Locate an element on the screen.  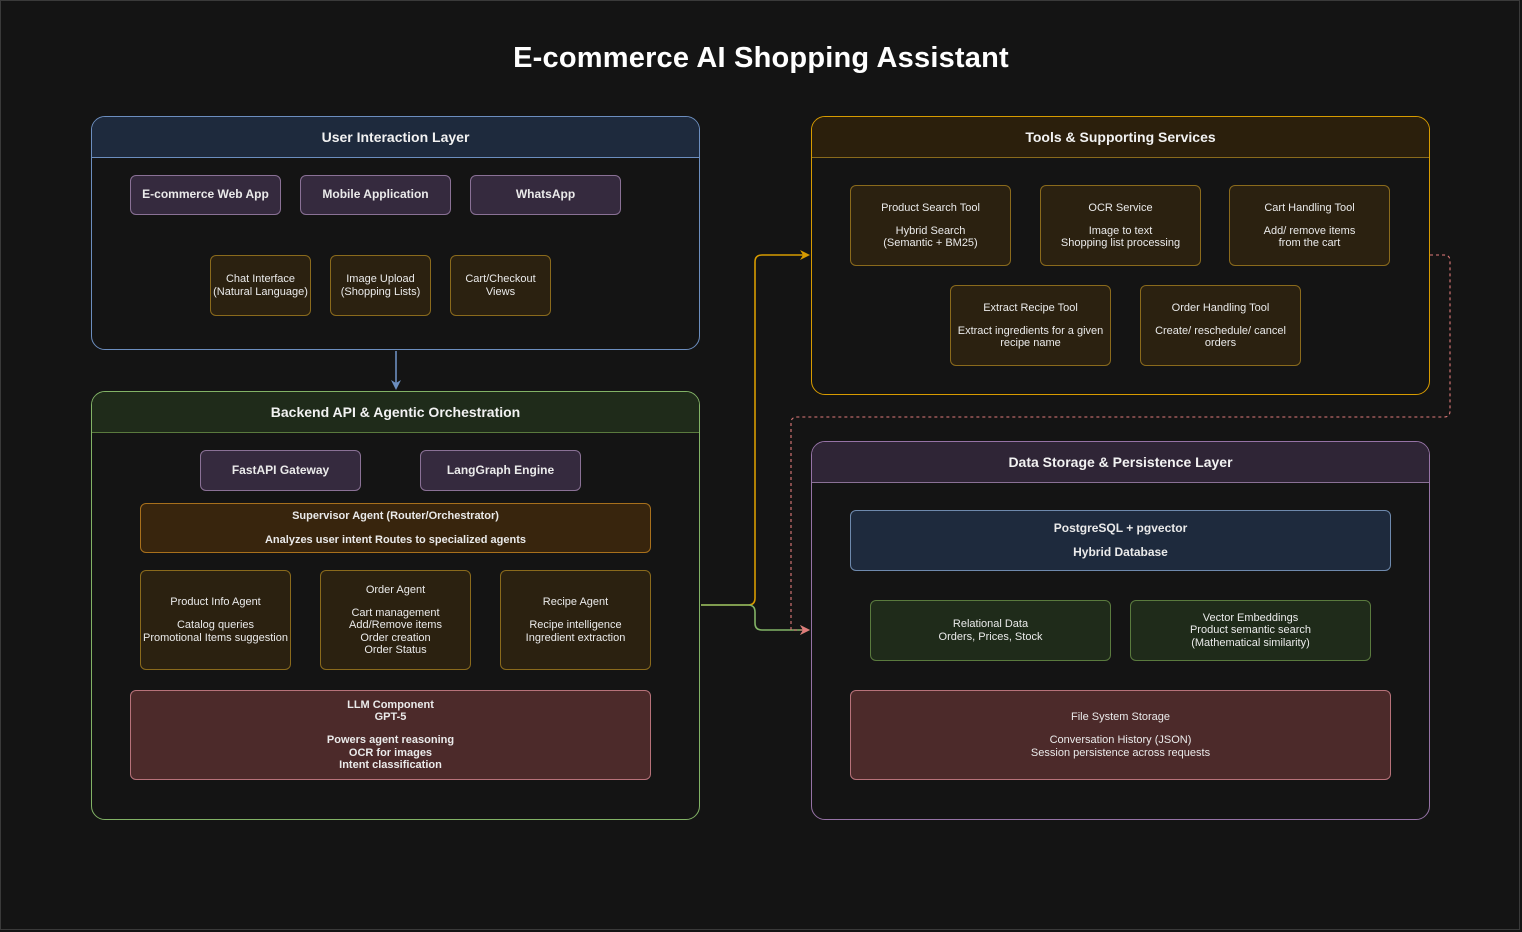
user-layer-title: User Interaction Layer is located at coordinates (395, 137).